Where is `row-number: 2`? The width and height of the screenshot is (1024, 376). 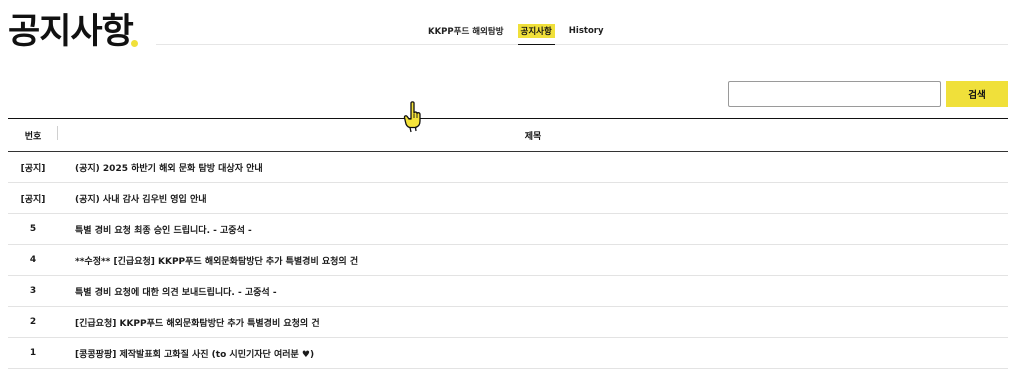
row-number: 2 is located at coordinates (33, 322).